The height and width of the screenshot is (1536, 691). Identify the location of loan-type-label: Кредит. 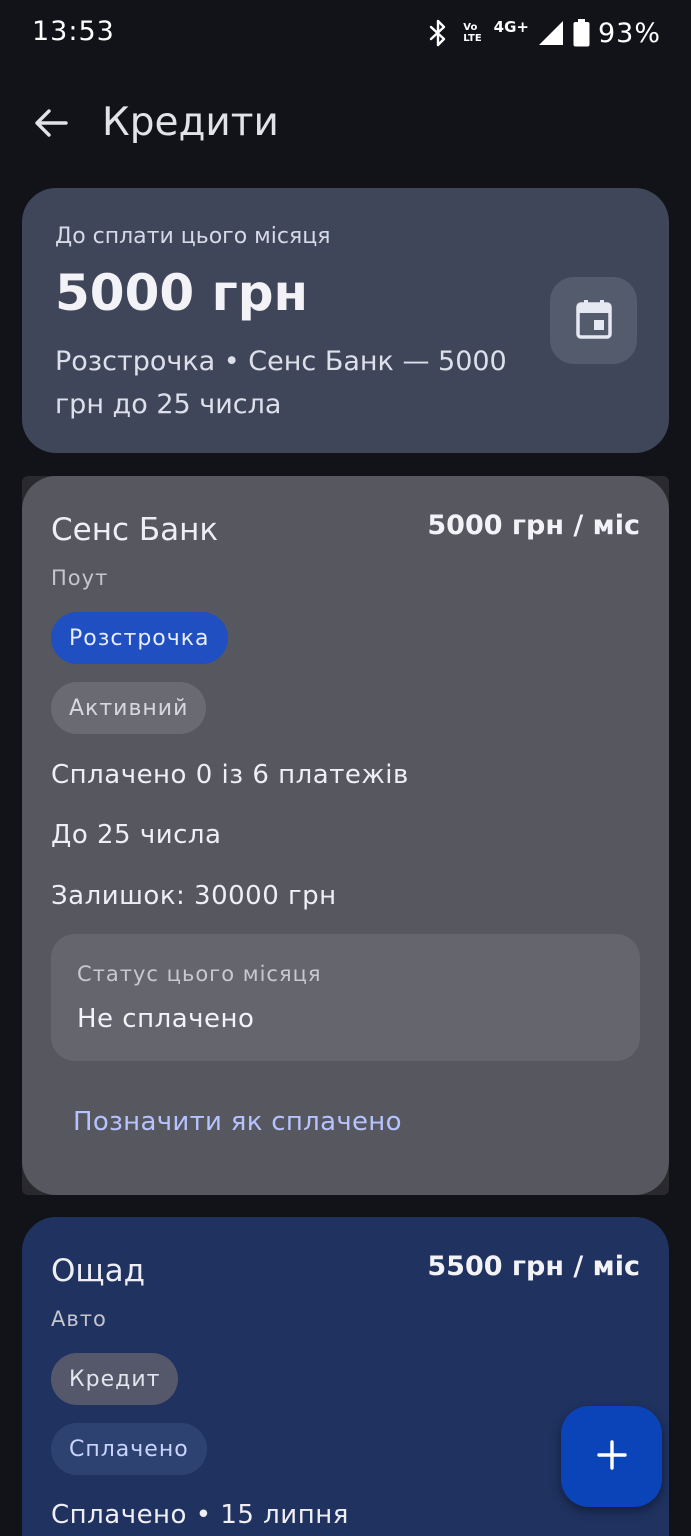
(115, 1379).